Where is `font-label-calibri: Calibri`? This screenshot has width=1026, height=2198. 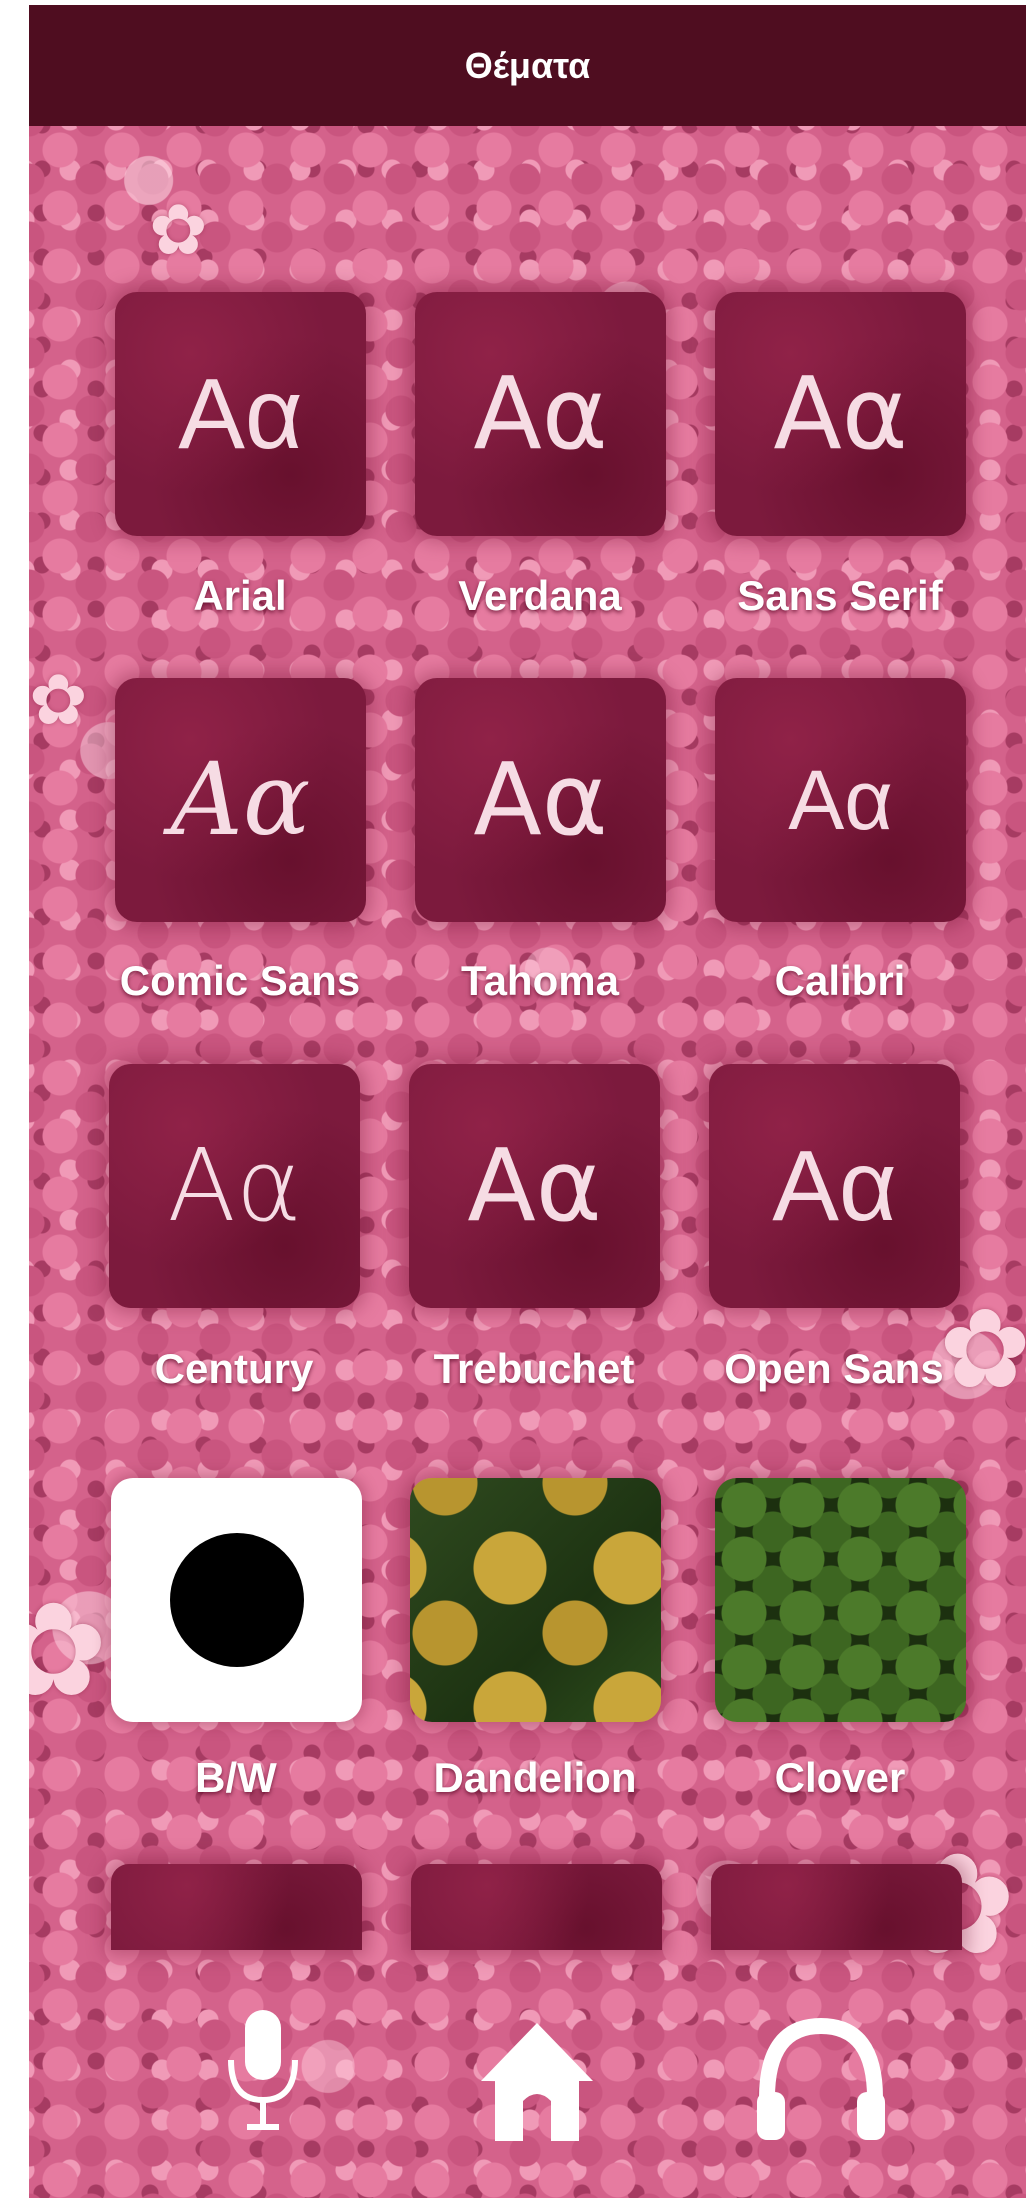 font-label-calibri: Calibri is located at coordinates (840, 980).